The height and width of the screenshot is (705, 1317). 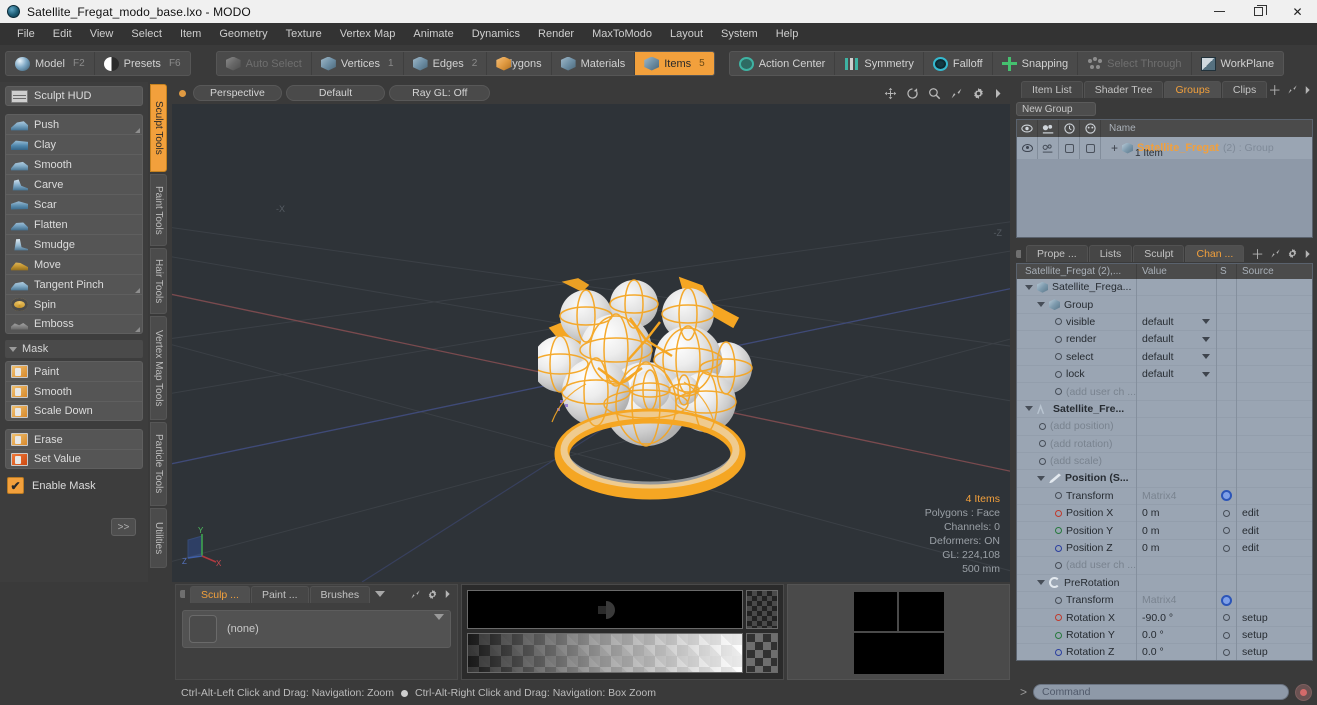 I want to click on tab-clips: Clips, so click(x=1244, y=89).